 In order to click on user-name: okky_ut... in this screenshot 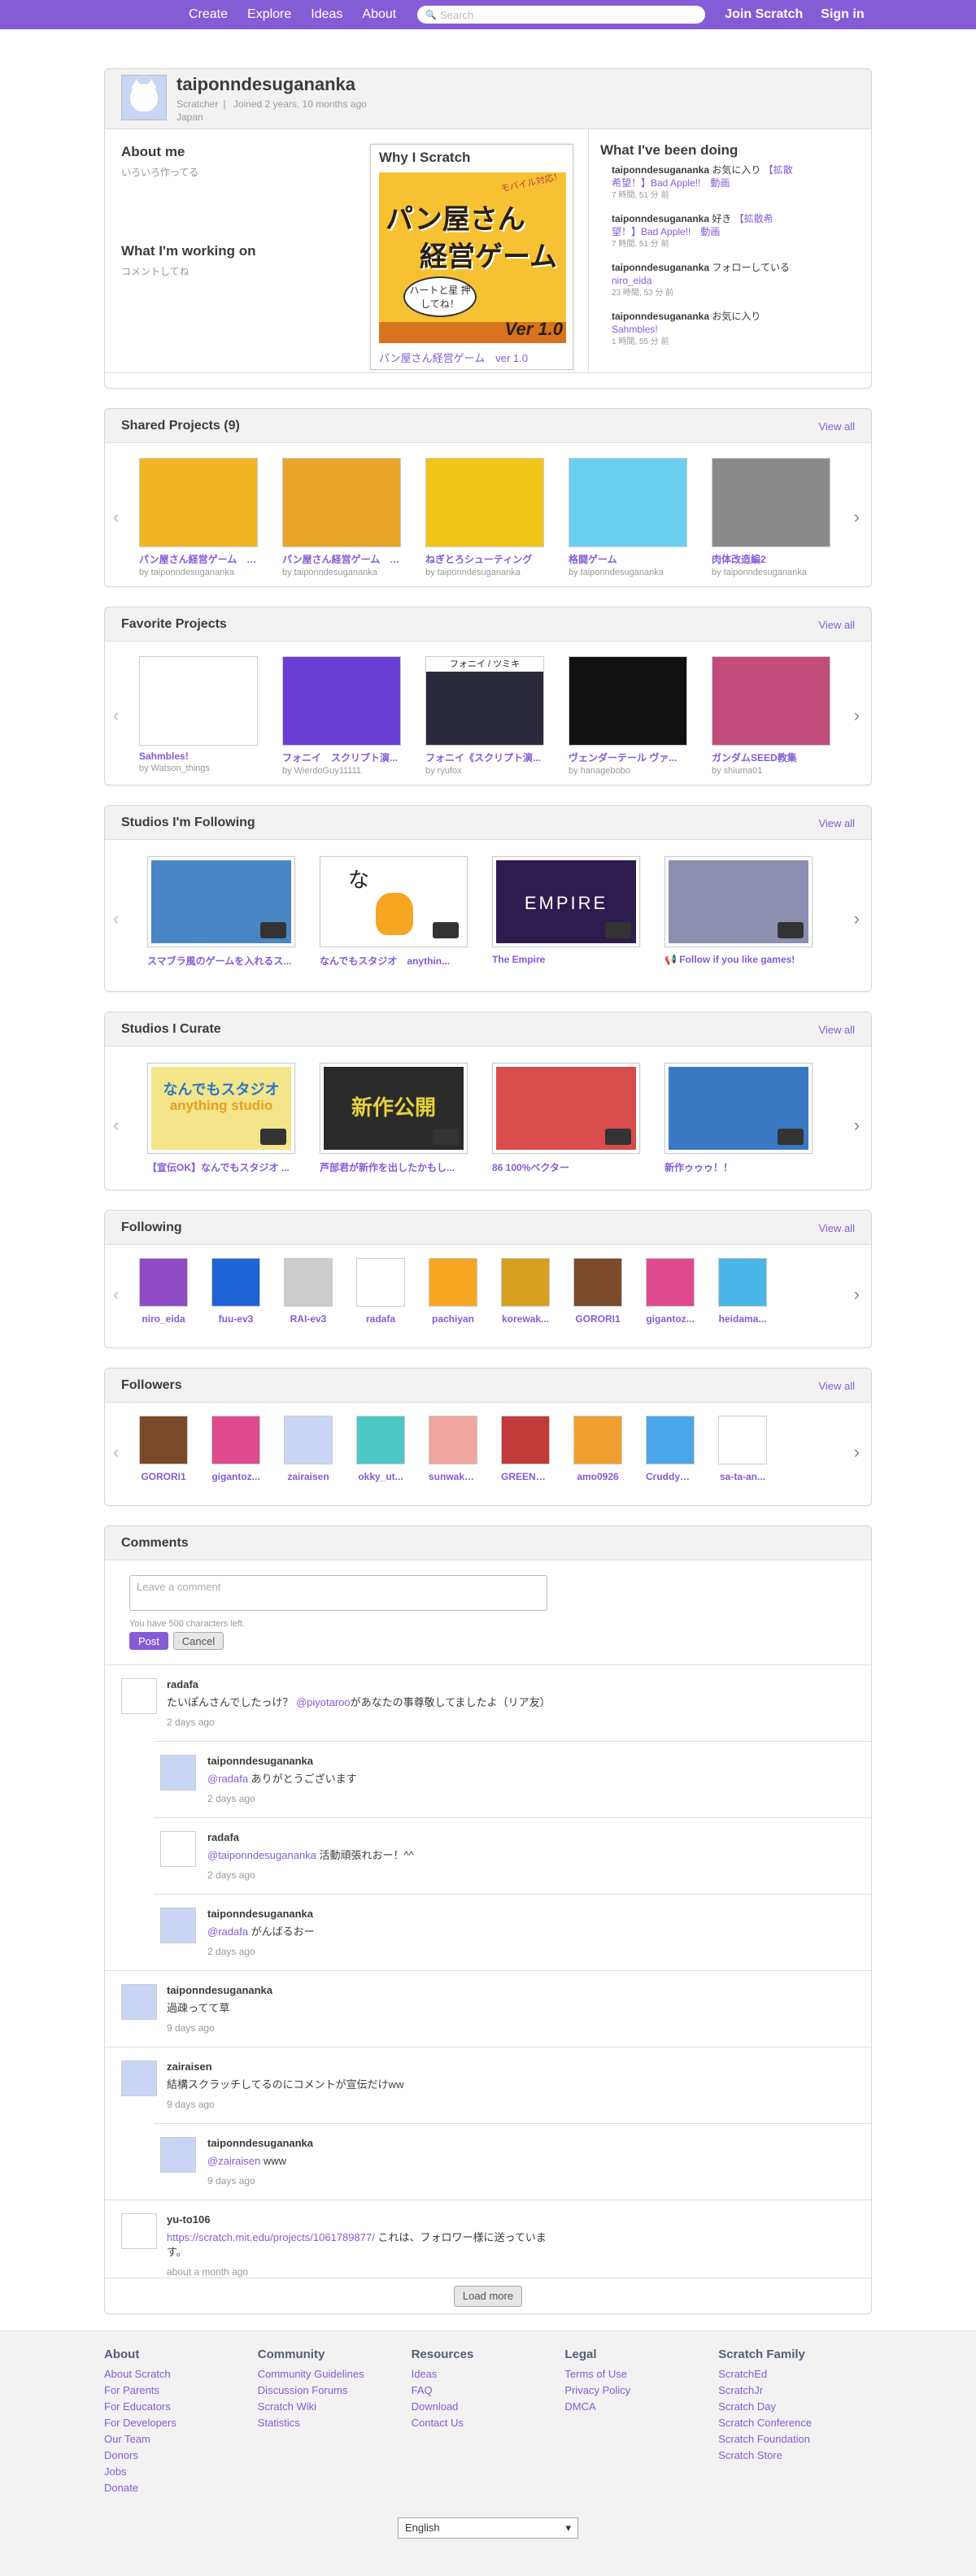, I will do `click(380, 1476)`.